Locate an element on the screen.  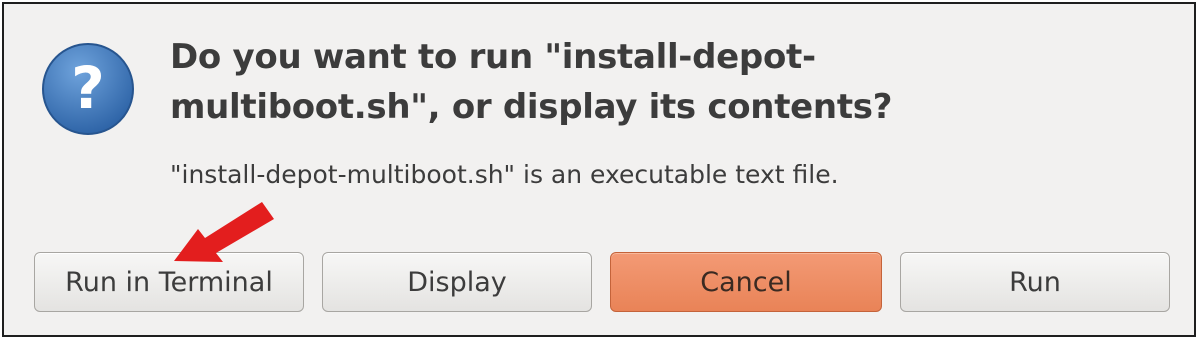
display-label: Display is located at coordinates (457, 282).